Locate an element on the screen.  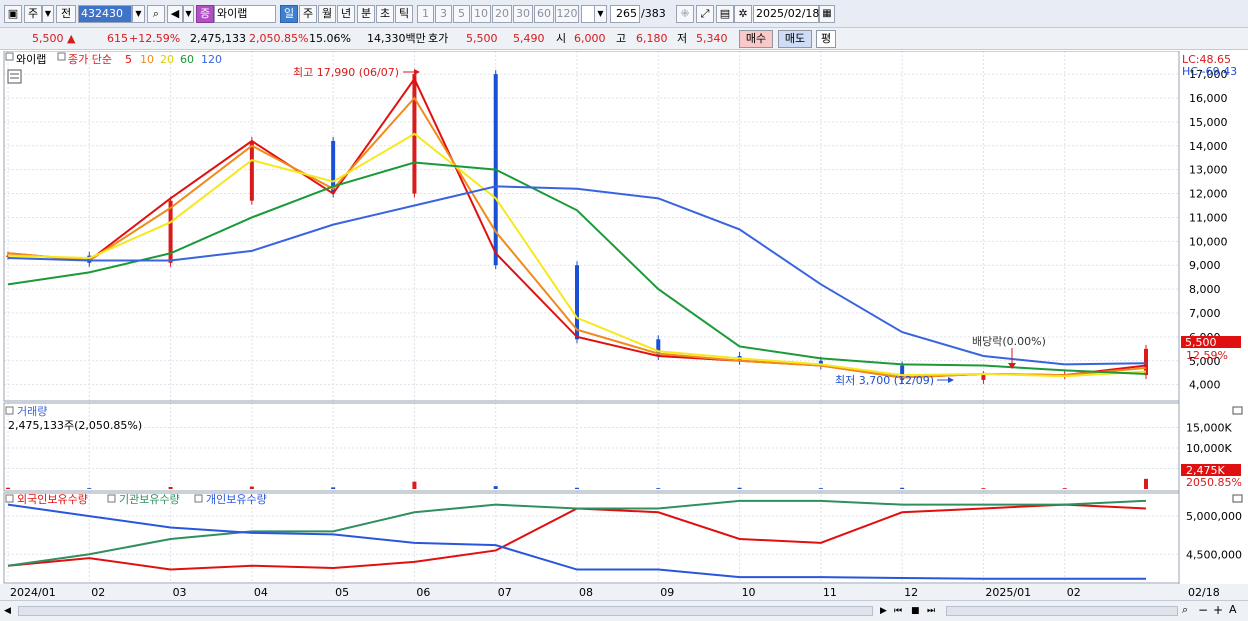
sell-button: 매도 is located at coordinates (795, 39).